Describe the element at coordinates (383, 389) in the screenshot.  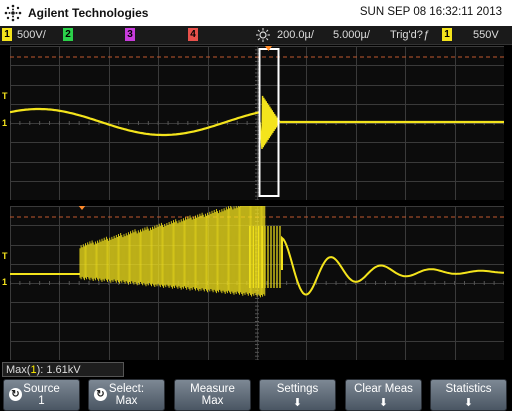
I see `clear-meas-label: Clear Meas` at that location.